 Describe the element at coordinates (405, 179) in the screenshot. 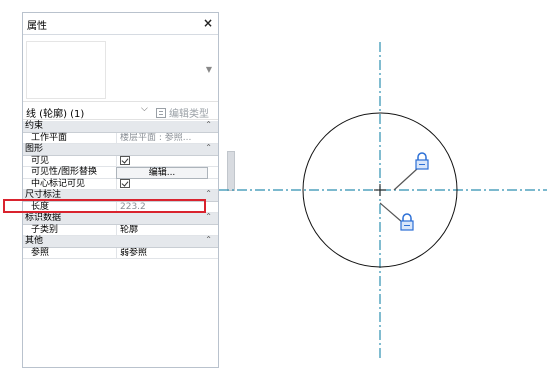

I see `leader-line-upper` at that location.